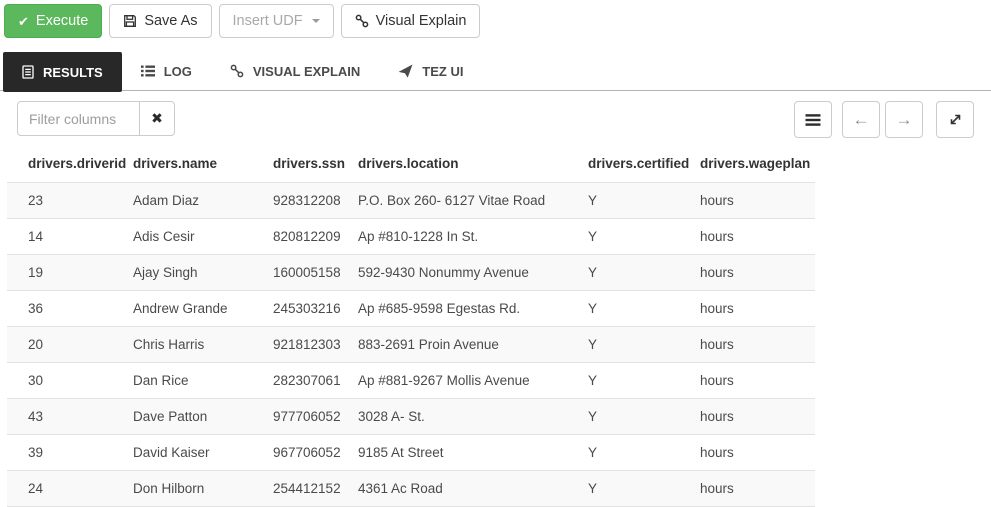  What do you see at coordinates (62, 21) in the screenshot?
I see `execute-button-label: Execute` at bounding box center [62, 21].